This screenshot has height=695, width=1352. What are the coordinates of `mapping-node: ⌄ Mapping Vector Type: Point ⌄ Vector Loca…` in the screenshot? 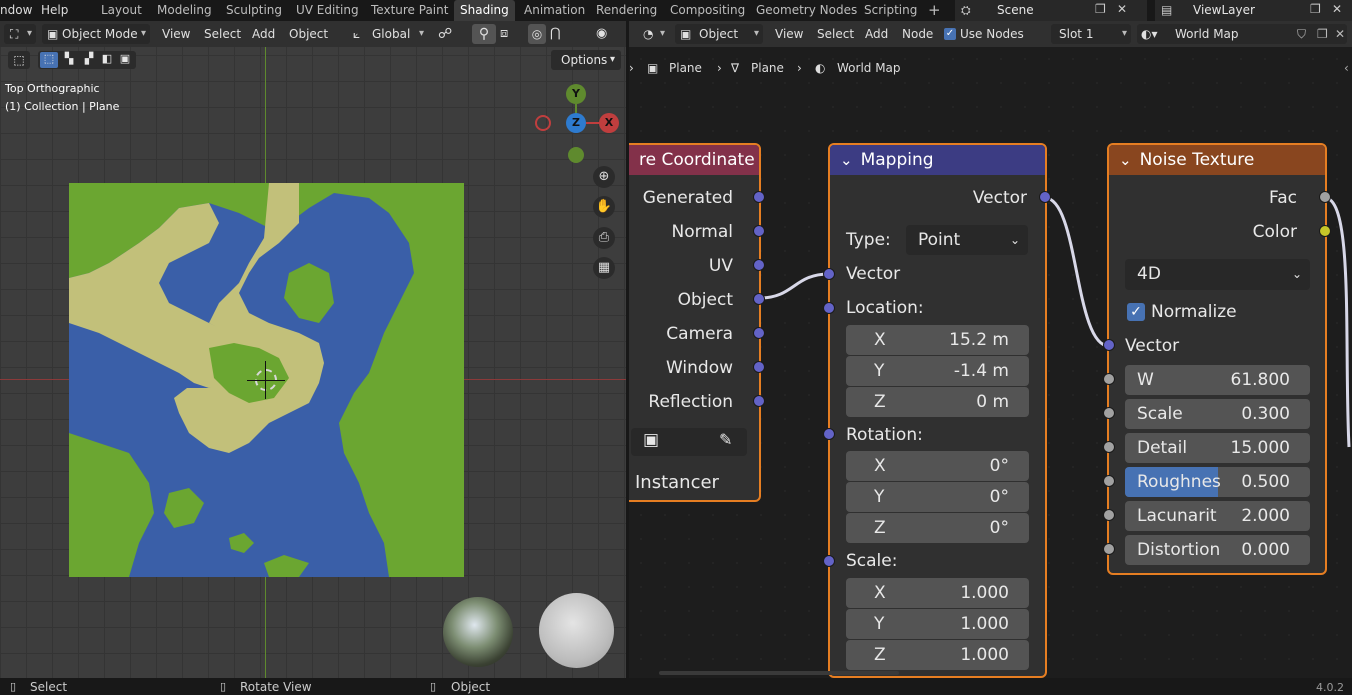 It's located at (937, 410).